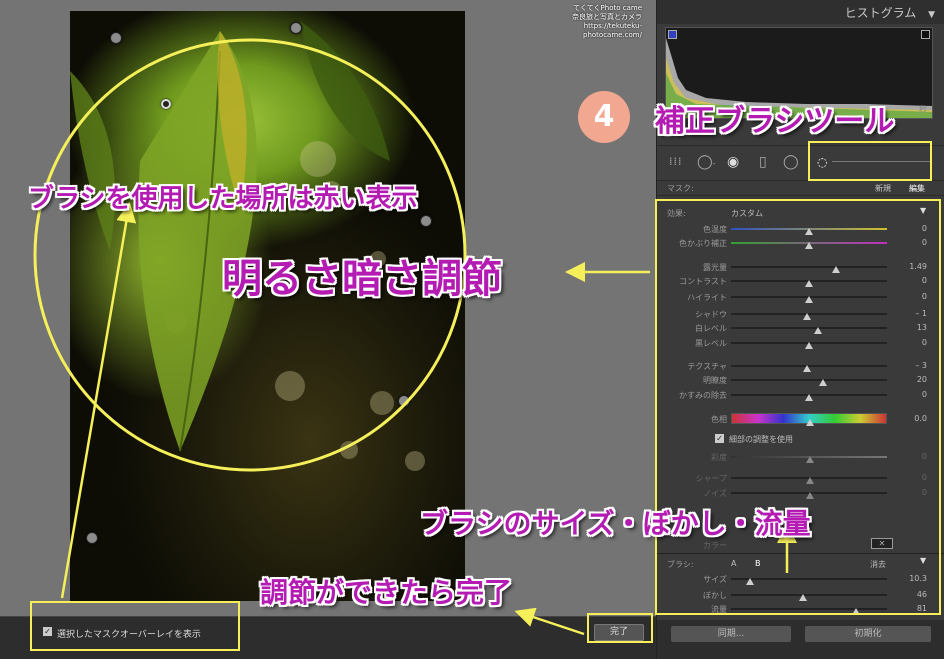 The image size is (944, 659). What do you see at coordinates (135, 626) in the screenshot?
I see `overlay-highlight-box` at bounding box center [135, 626].